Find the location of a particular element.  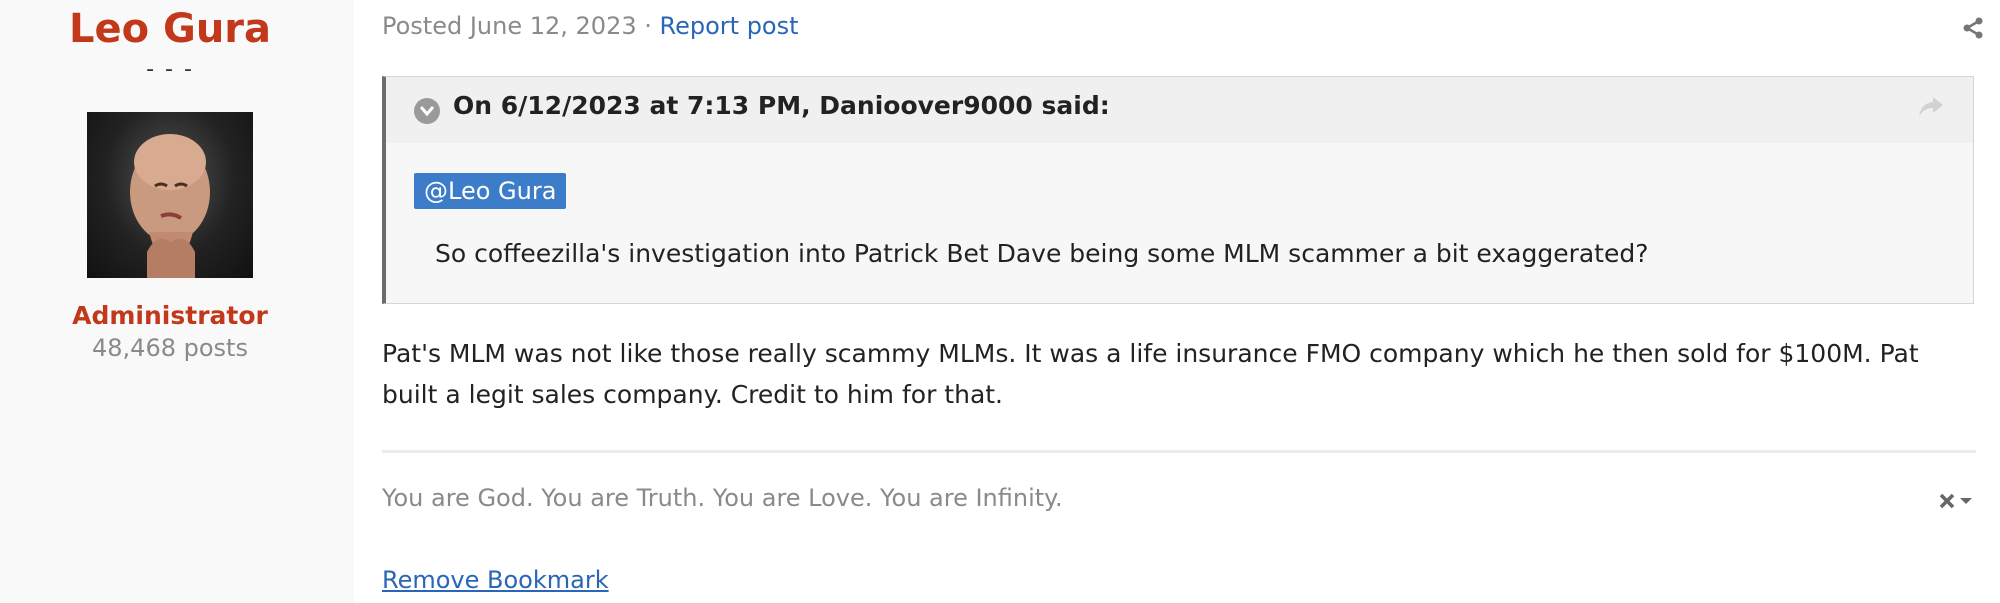

avatar is located at coordinates (170, 195).